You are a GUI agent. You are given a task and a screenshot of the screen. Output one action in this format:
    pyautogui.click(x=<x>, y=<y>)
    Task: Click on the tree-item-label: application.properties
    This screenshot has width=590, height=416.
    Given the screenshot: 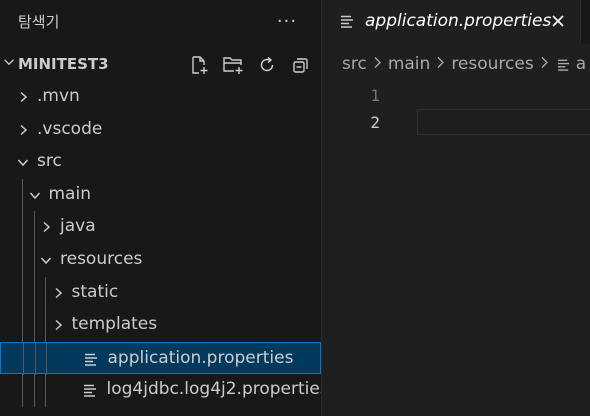 What is the action you would take?
    pyautogui.click(x=200, y=357)
    